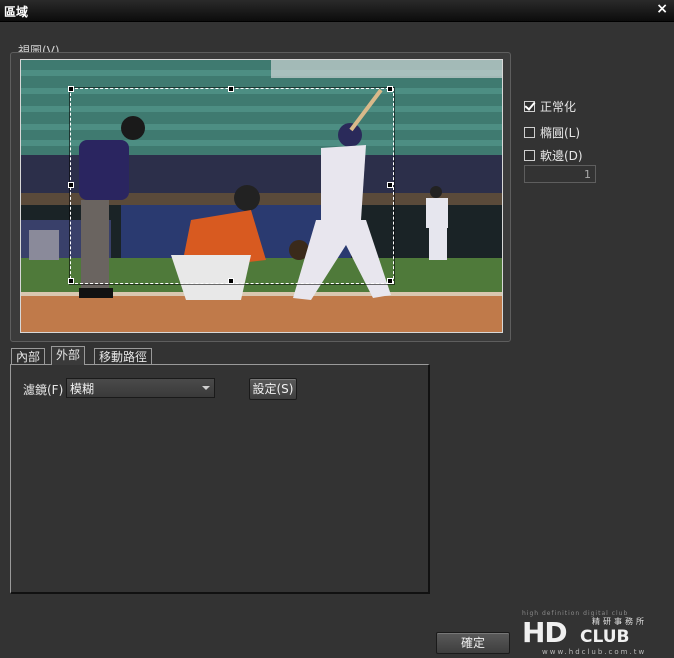 The image size is (674, 658). I want to click on soft-edge-input: 1, so click(560, 174).